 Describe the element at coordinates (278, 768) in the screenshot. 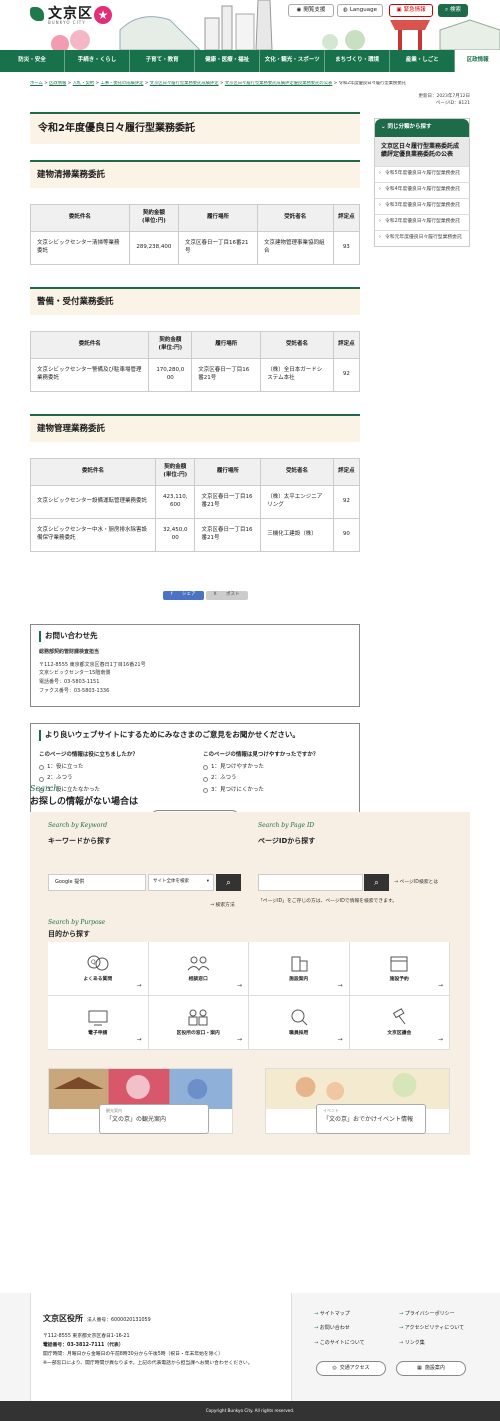

I see `radio-option: 1：見つけやすかった` at that location.